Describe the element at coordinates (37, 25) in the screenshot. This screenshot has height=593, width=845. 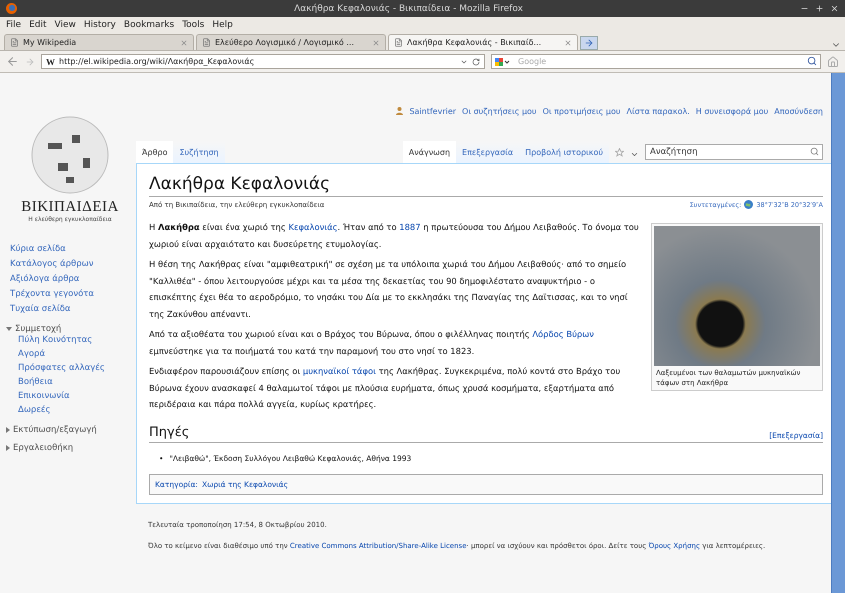
I see `menu-item: Edit` at that location.